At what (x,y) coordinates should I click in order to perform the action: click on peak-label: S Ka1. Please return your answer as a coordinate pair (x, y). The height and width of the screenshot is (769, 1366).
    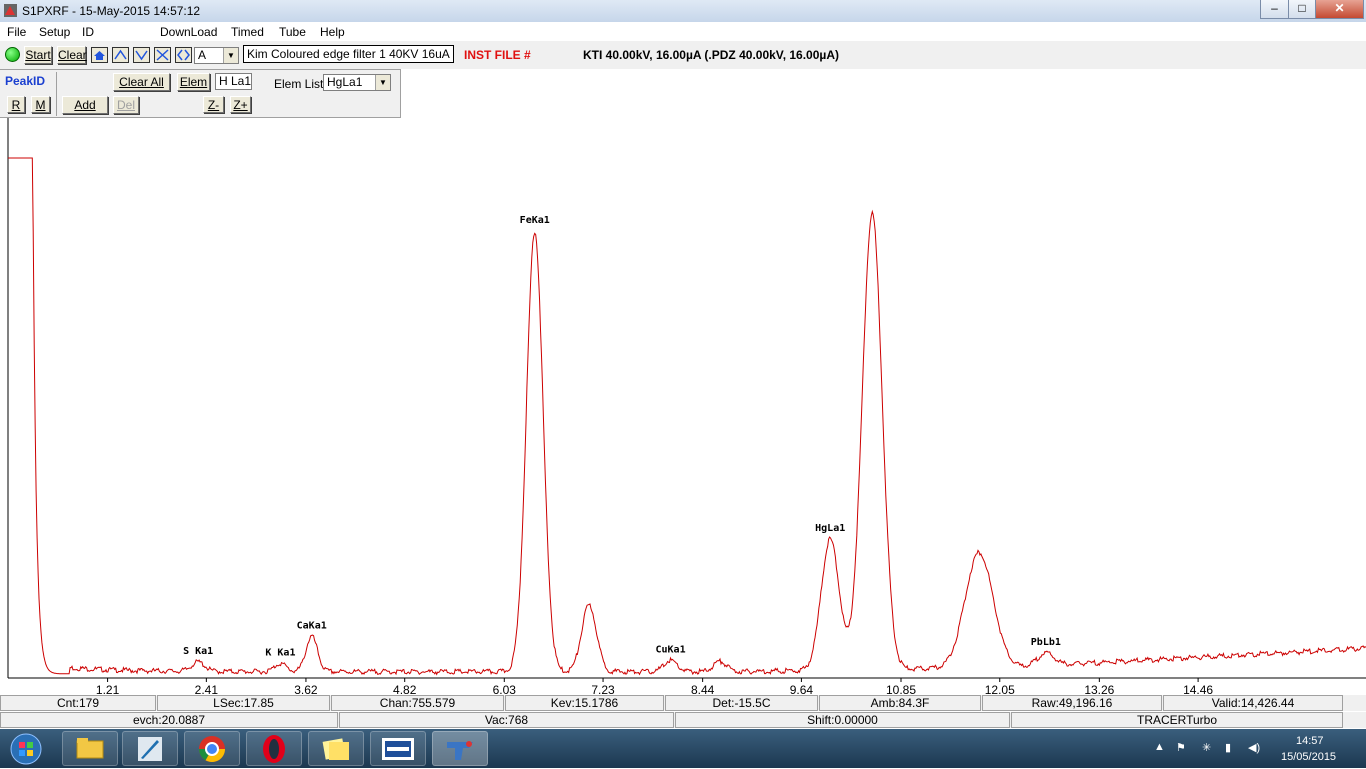
    Looking at the image, I should click on (198, 651).